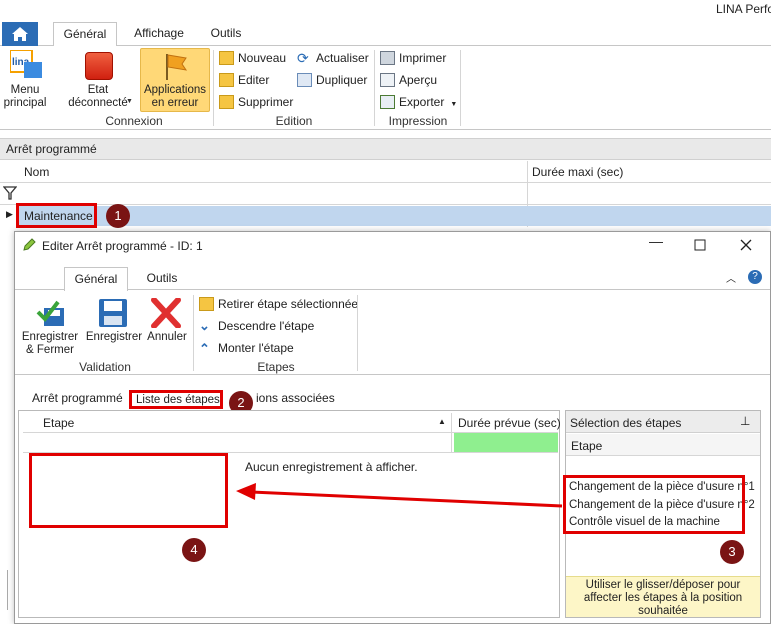 The height and width of the screenshot is (624, 771). I want to click on impression-group-label: Impression, so click(418, 121).